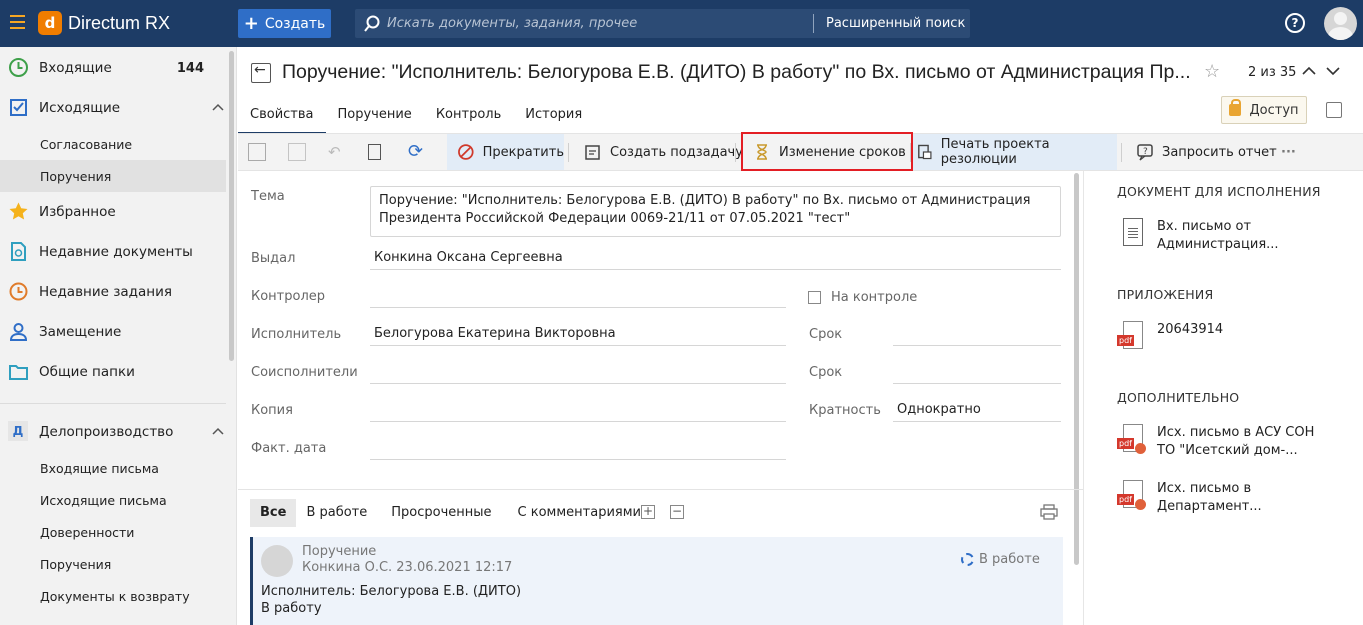 This screenshot has width=1363, height=625. What do you see at coordinates (257, 152) in the screenshot?
I see `save-icon` at bounding box center [257, 152].